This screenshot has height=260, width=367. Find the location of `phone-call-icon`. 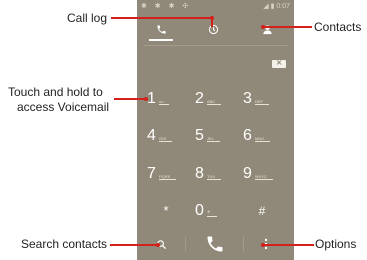

phone-call-icon is located at coordinates (215, 244).